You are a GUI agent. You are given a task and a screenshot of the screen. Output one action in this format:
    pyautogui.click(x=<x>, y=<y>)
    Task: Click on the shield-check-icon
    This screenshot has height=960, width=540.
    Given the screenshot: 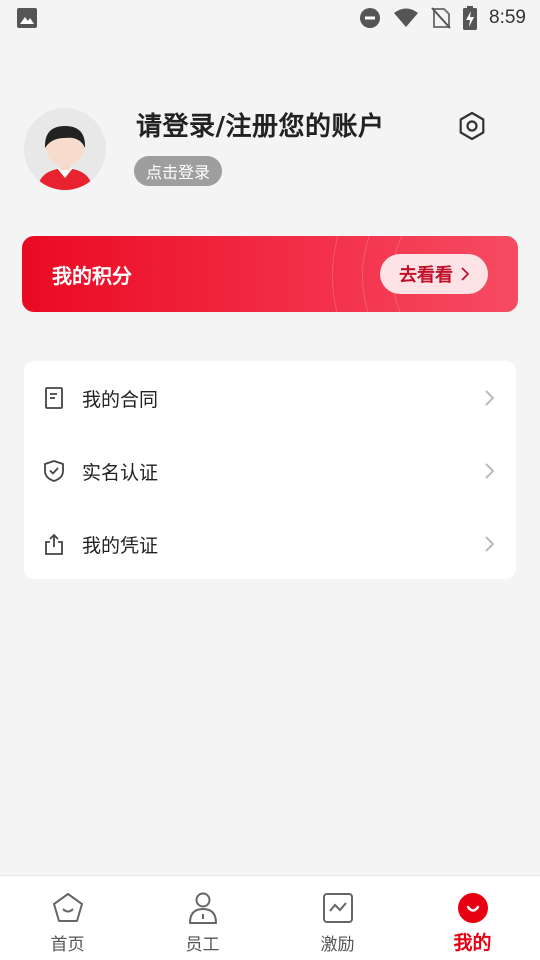 What is the action you would take?
    pyautogui.click(x=54, y=471)
    